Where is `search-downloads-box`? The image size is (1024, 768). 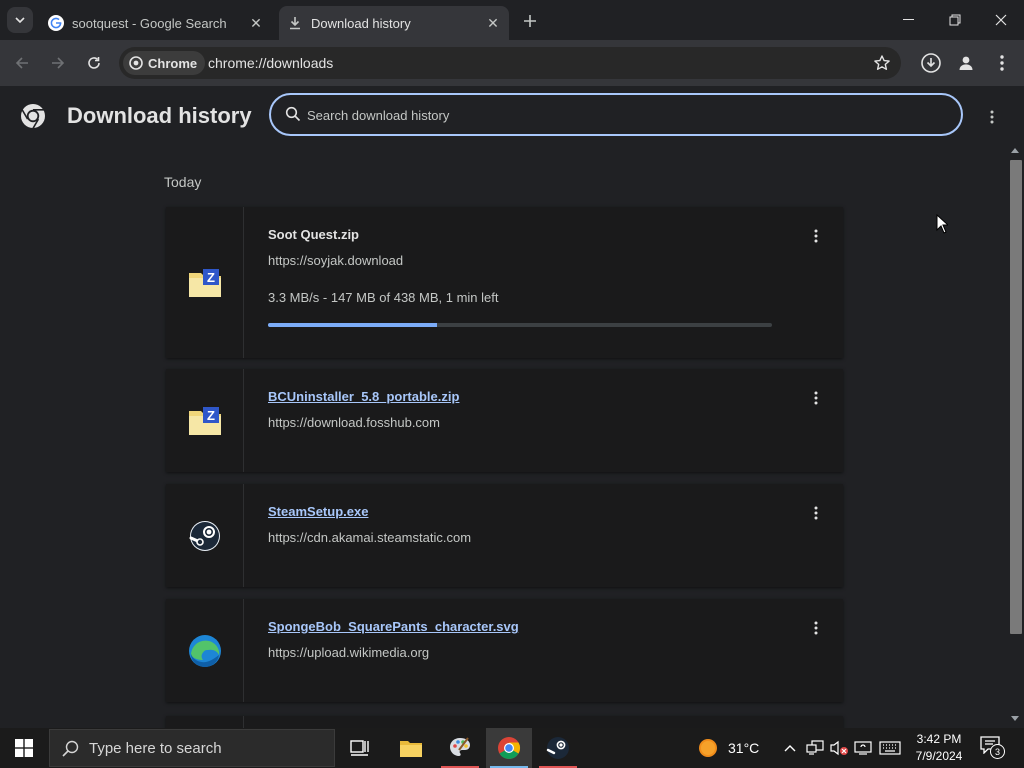 search-downloads-box is located at coordinates (616, 114).